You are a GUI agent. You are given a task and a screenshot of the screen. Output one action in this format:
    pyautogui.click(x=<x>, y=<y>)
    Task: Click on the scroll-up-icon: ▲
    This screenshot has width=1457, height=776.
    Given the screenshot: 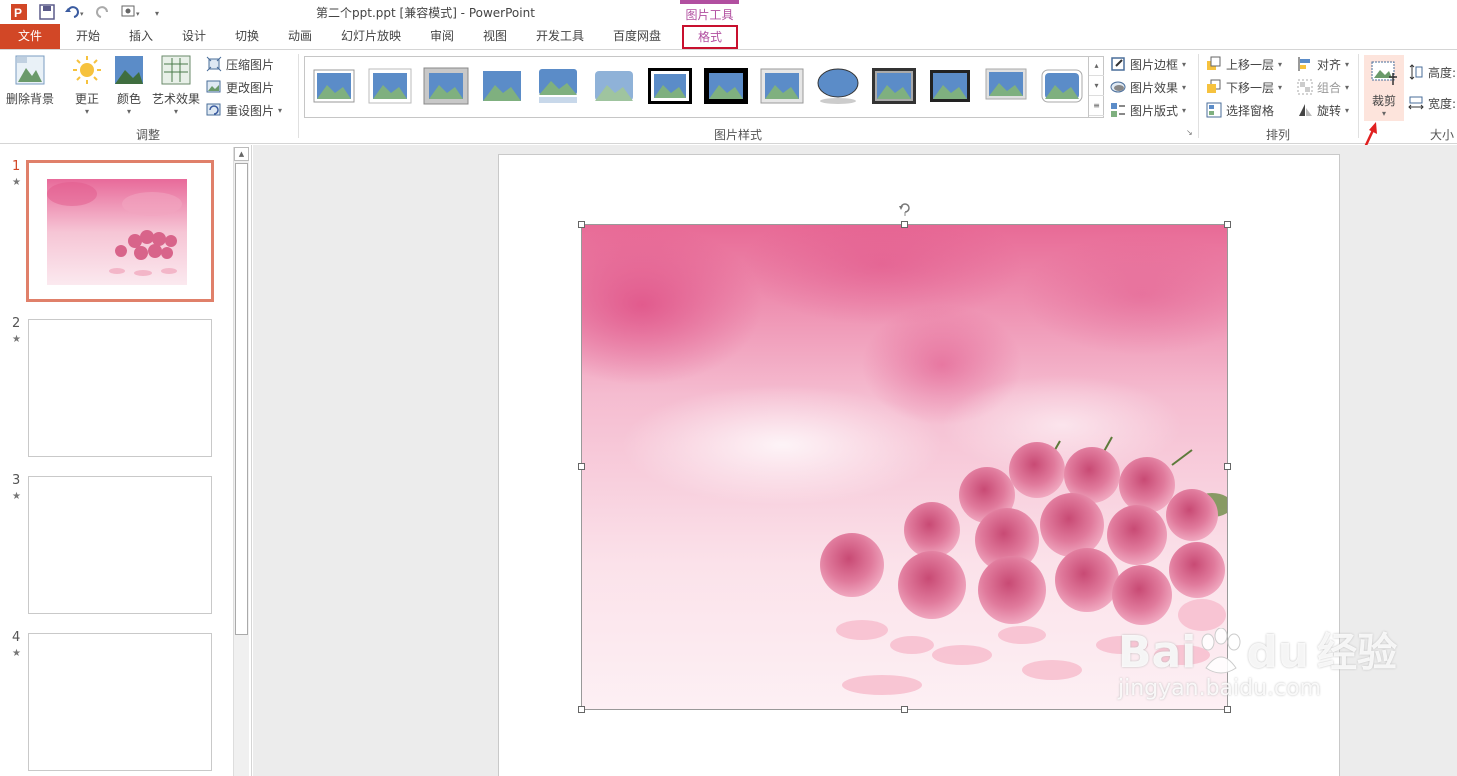 What is the action you would take?
    pyautogui.click(x=241, y=154)
    